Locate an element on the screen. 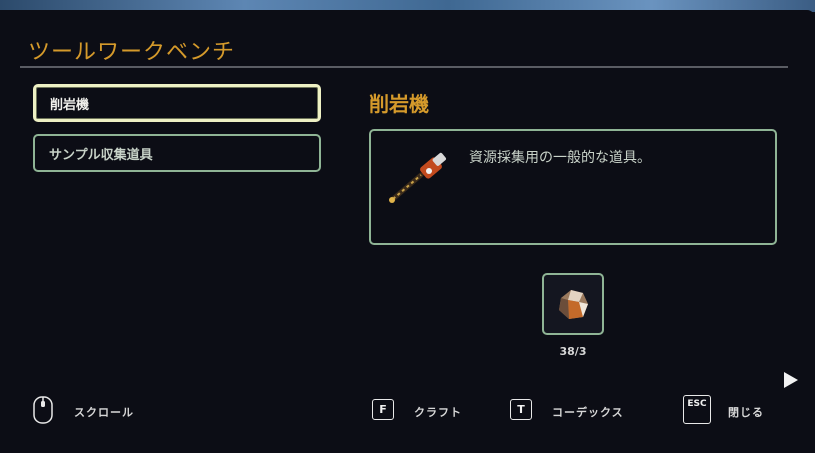  recipe-item-sample-tool: サンプル収集道具 is located at coordinates (177, 153).